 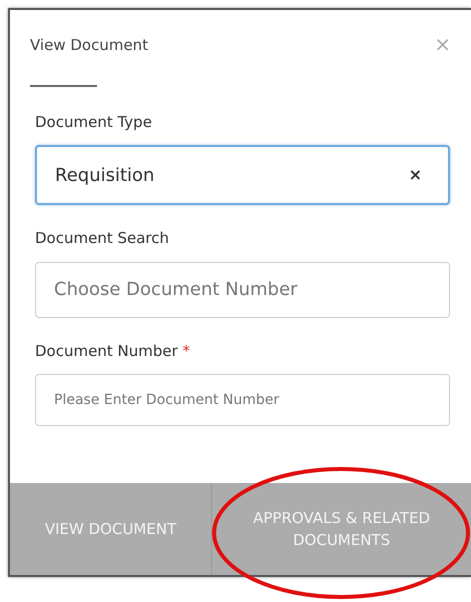 What do you see at coordinates (242, 400) in the screenshot?
I see `input-field: Please Enter Document Number` at bounding box center [242, 400].